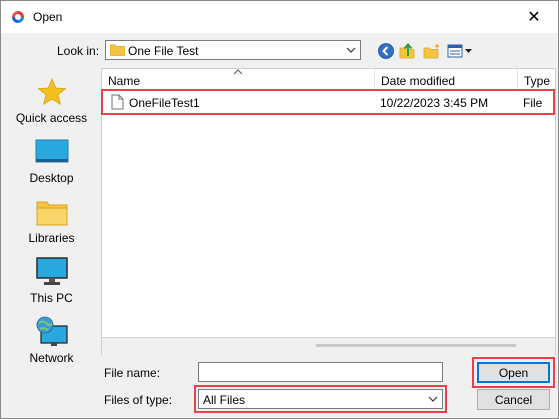 The image size is (559, 419). What do you see at coordinates (51, 213) in the screenshot?
I see `libraries-icon` at bounding box center [51, 213].